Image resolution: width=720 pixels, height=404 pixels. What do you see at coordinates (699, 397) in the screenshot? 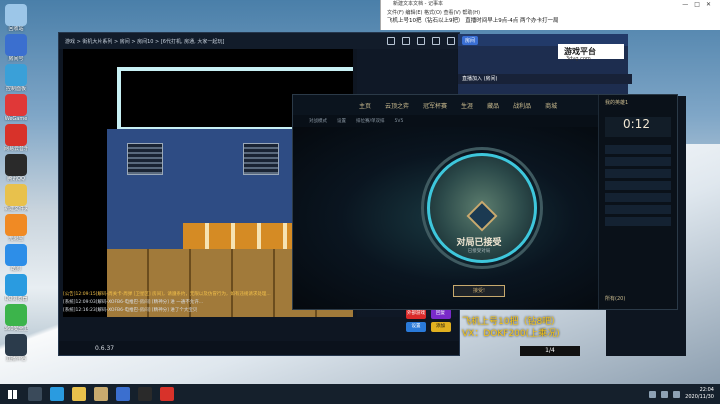
I see `clock-date: 2020/11/30` at bounding box center [699, 397].